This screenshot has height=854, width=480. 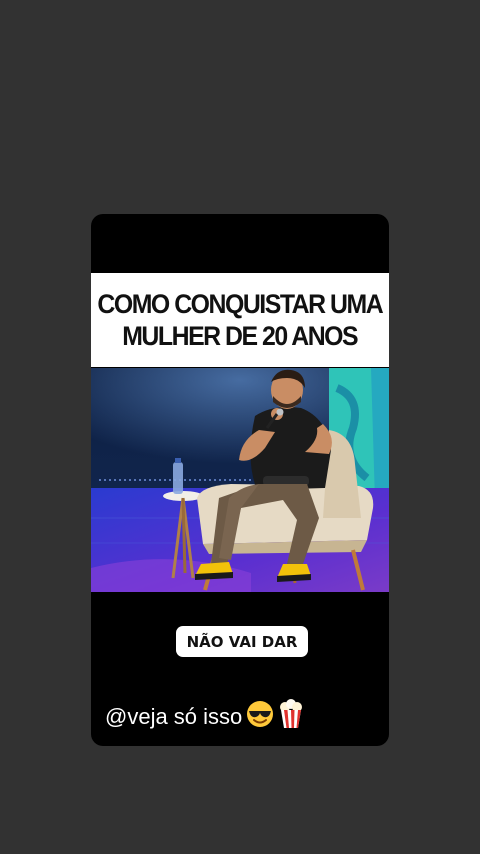 What do you see at coordinates (240, 320) in the screenshot?
I see `video-title-band: COMO CONQUISTAR UMA MULHER DE 20 ANOS` at bounding box center [240, 320].